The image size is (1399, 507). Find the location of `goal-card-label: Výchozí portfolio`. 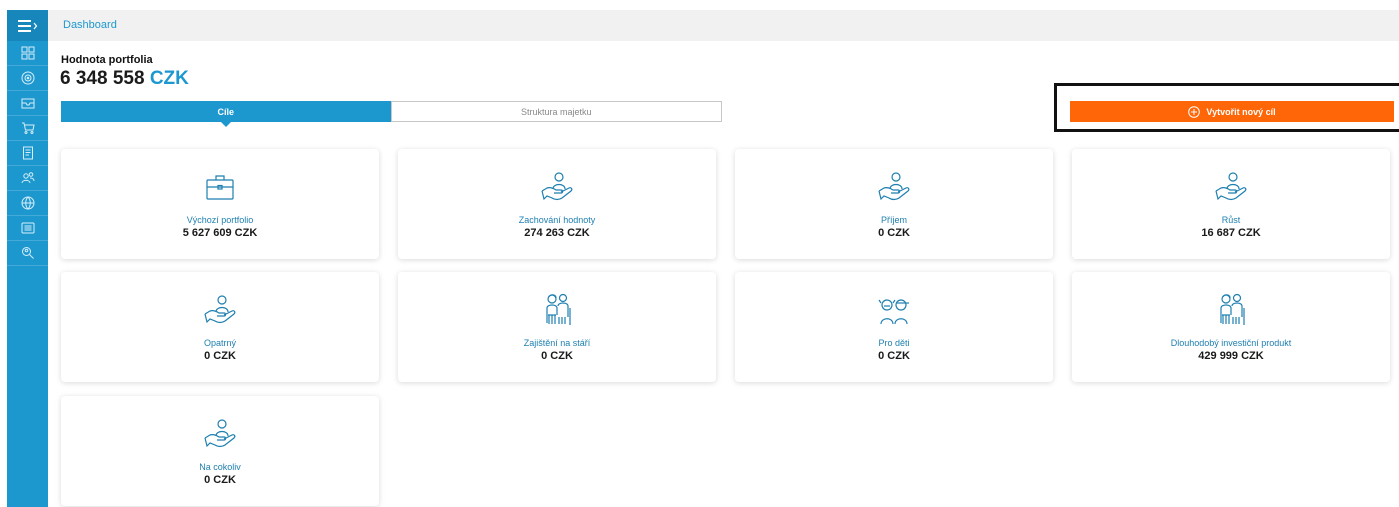

goal-card-label: Výchozí portfolio is located at coordinates (220, 220).